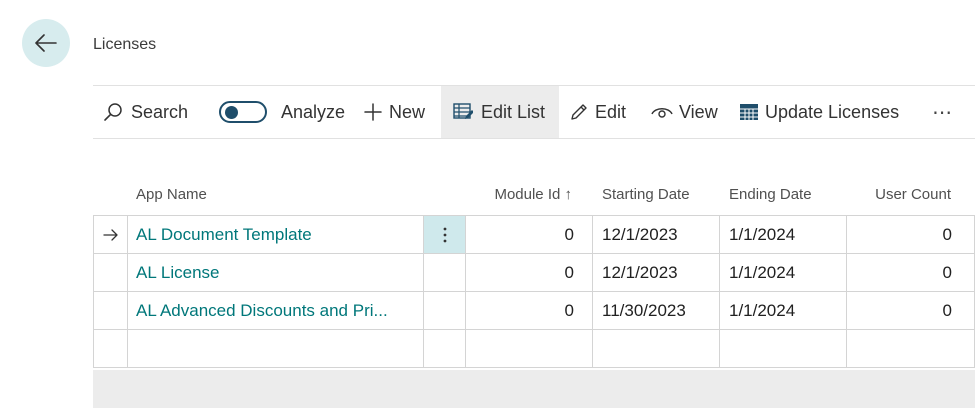 The width and height of the screenshot is (975, 408). I want to click on edit-list-label: Edit List, so click(513, 111).